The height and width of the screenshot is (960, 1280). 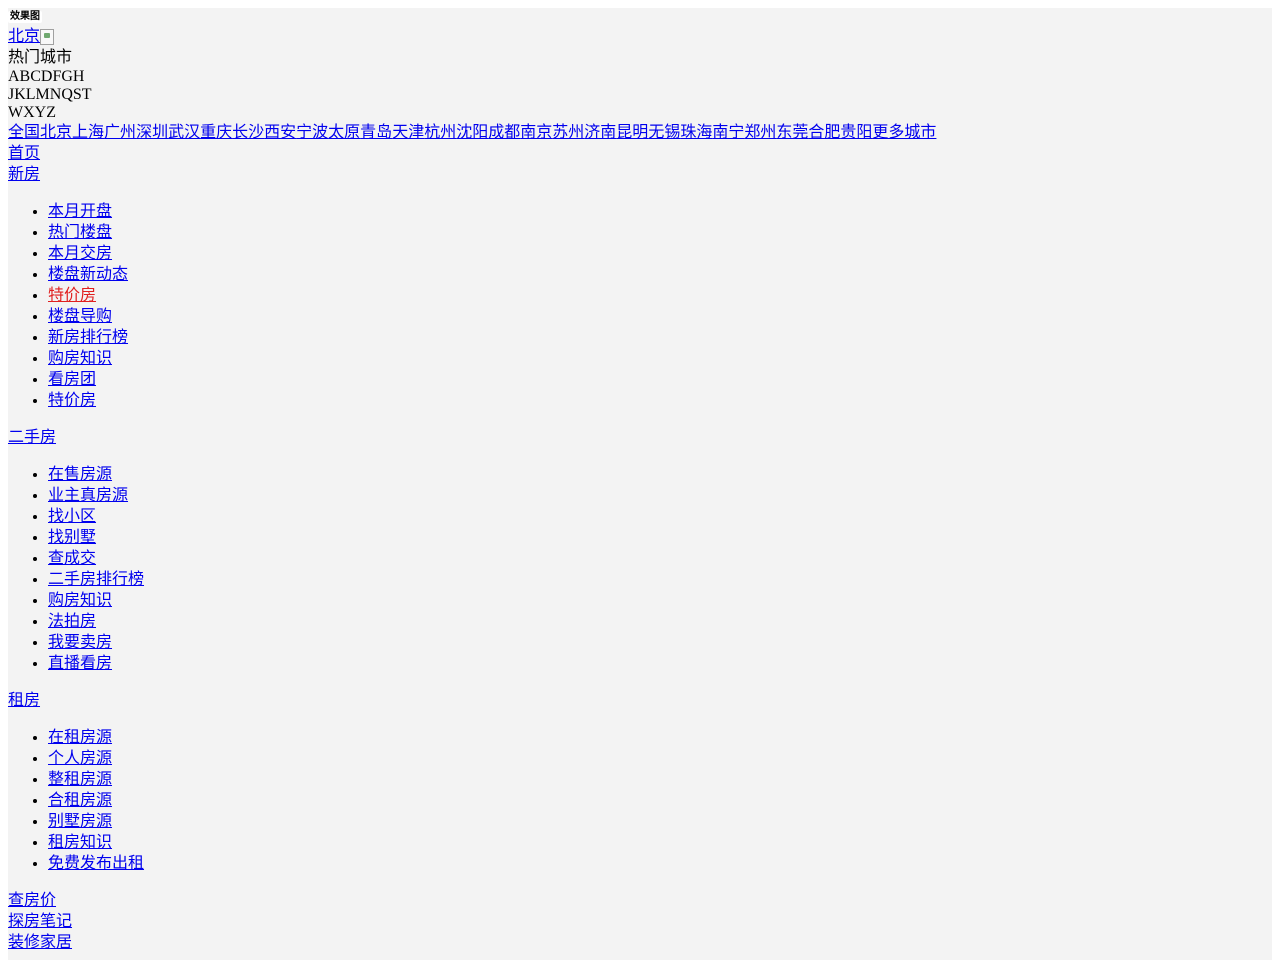 What do you see at coordinates (32, 438) in the screenshot?
I see `nav-second-hand-link: 二手房` at bounding box center [32, 438].